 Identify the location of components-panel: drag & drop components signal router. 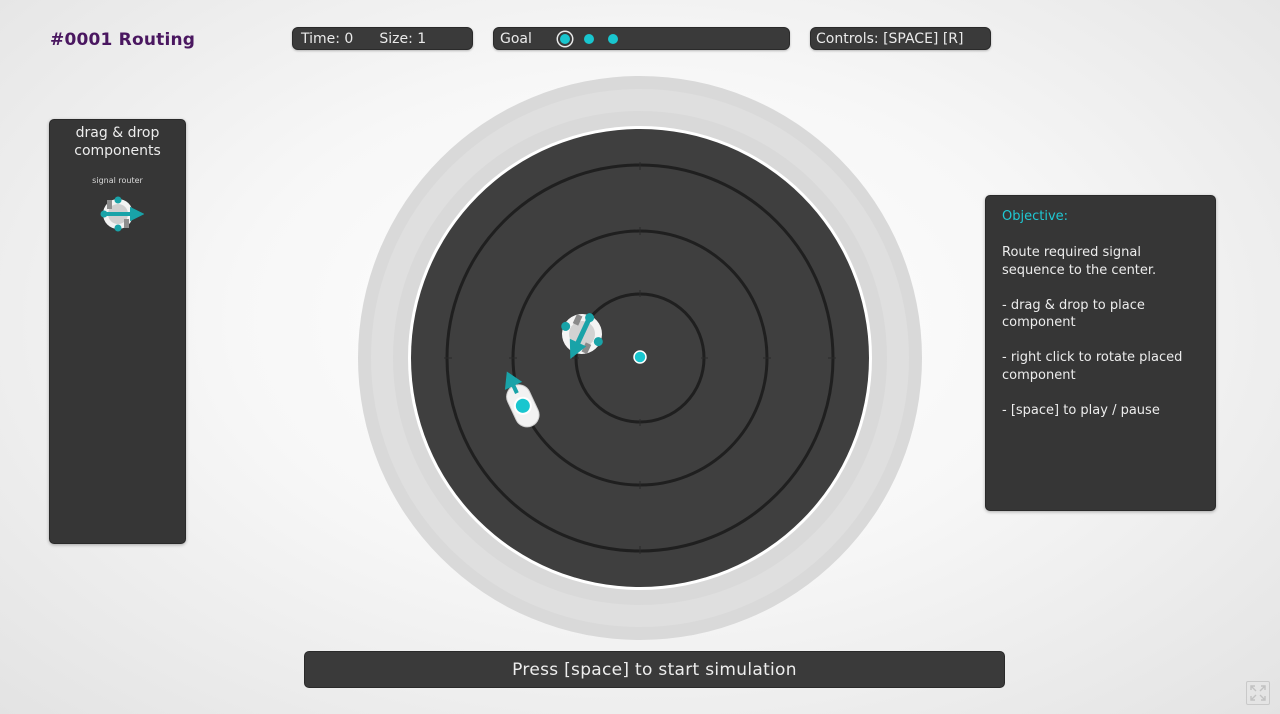
(117, 331).